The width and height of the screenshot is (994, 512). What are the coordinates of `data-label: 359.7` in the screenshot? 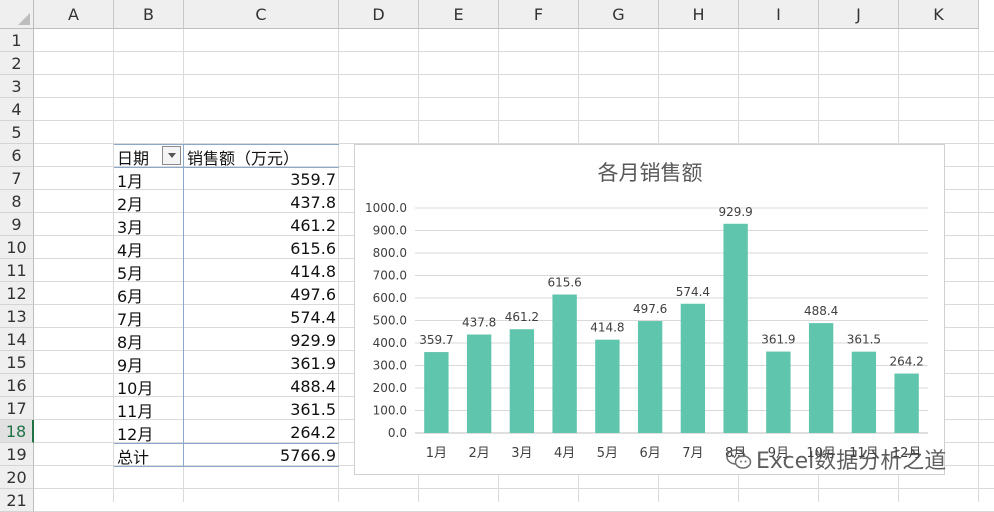 It's located at (436, 340).